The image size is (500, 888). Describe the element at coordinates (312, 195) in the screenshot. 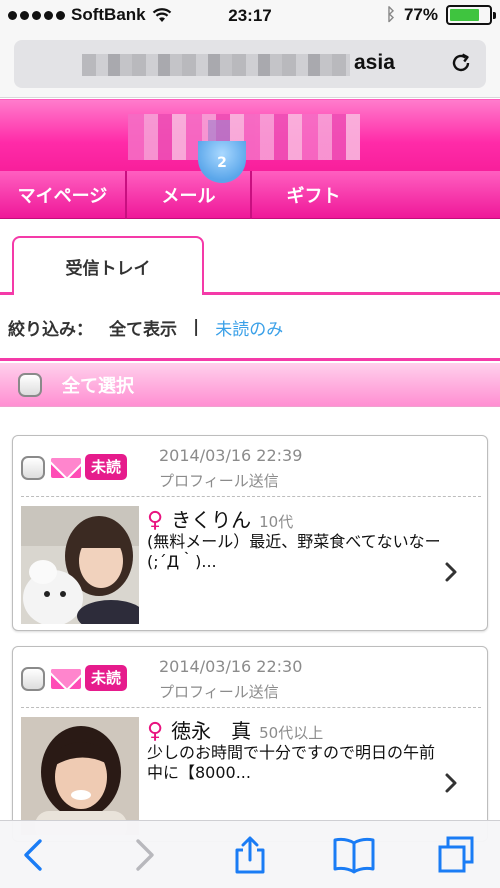

I see `nav-gift: ギフト` at that location.